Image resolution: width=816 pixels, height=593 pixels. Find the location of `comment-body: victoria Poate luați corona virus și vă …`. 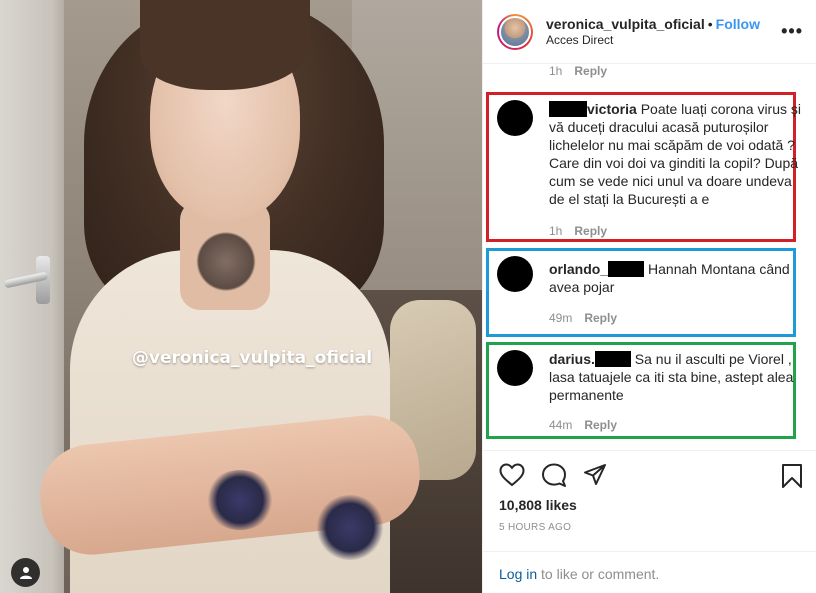

comment-body: victoria Poate luați corona virus și vă … is located at coordinates (676, 154).